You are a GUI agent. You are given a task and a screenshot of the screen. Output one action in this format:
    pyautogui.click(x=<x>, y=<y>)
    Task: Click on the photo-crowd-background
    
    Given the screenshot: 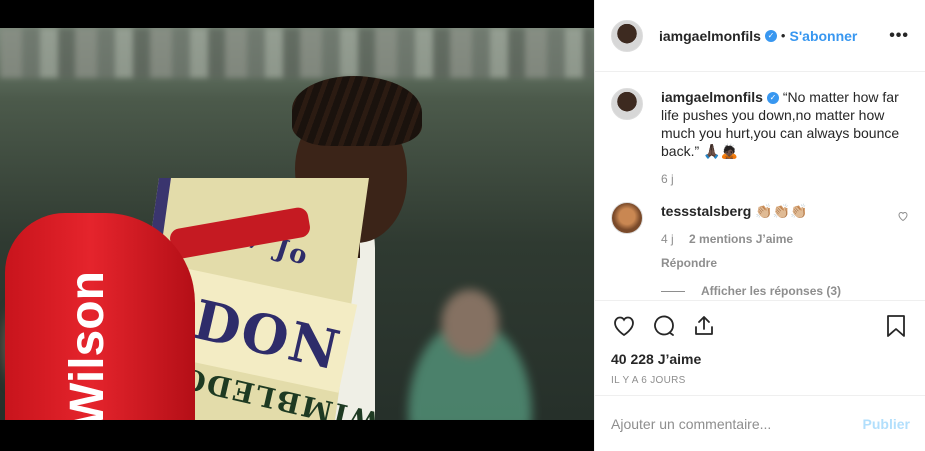 What is the action you would take?
    pyautogui.click(x=297, y=53)
    